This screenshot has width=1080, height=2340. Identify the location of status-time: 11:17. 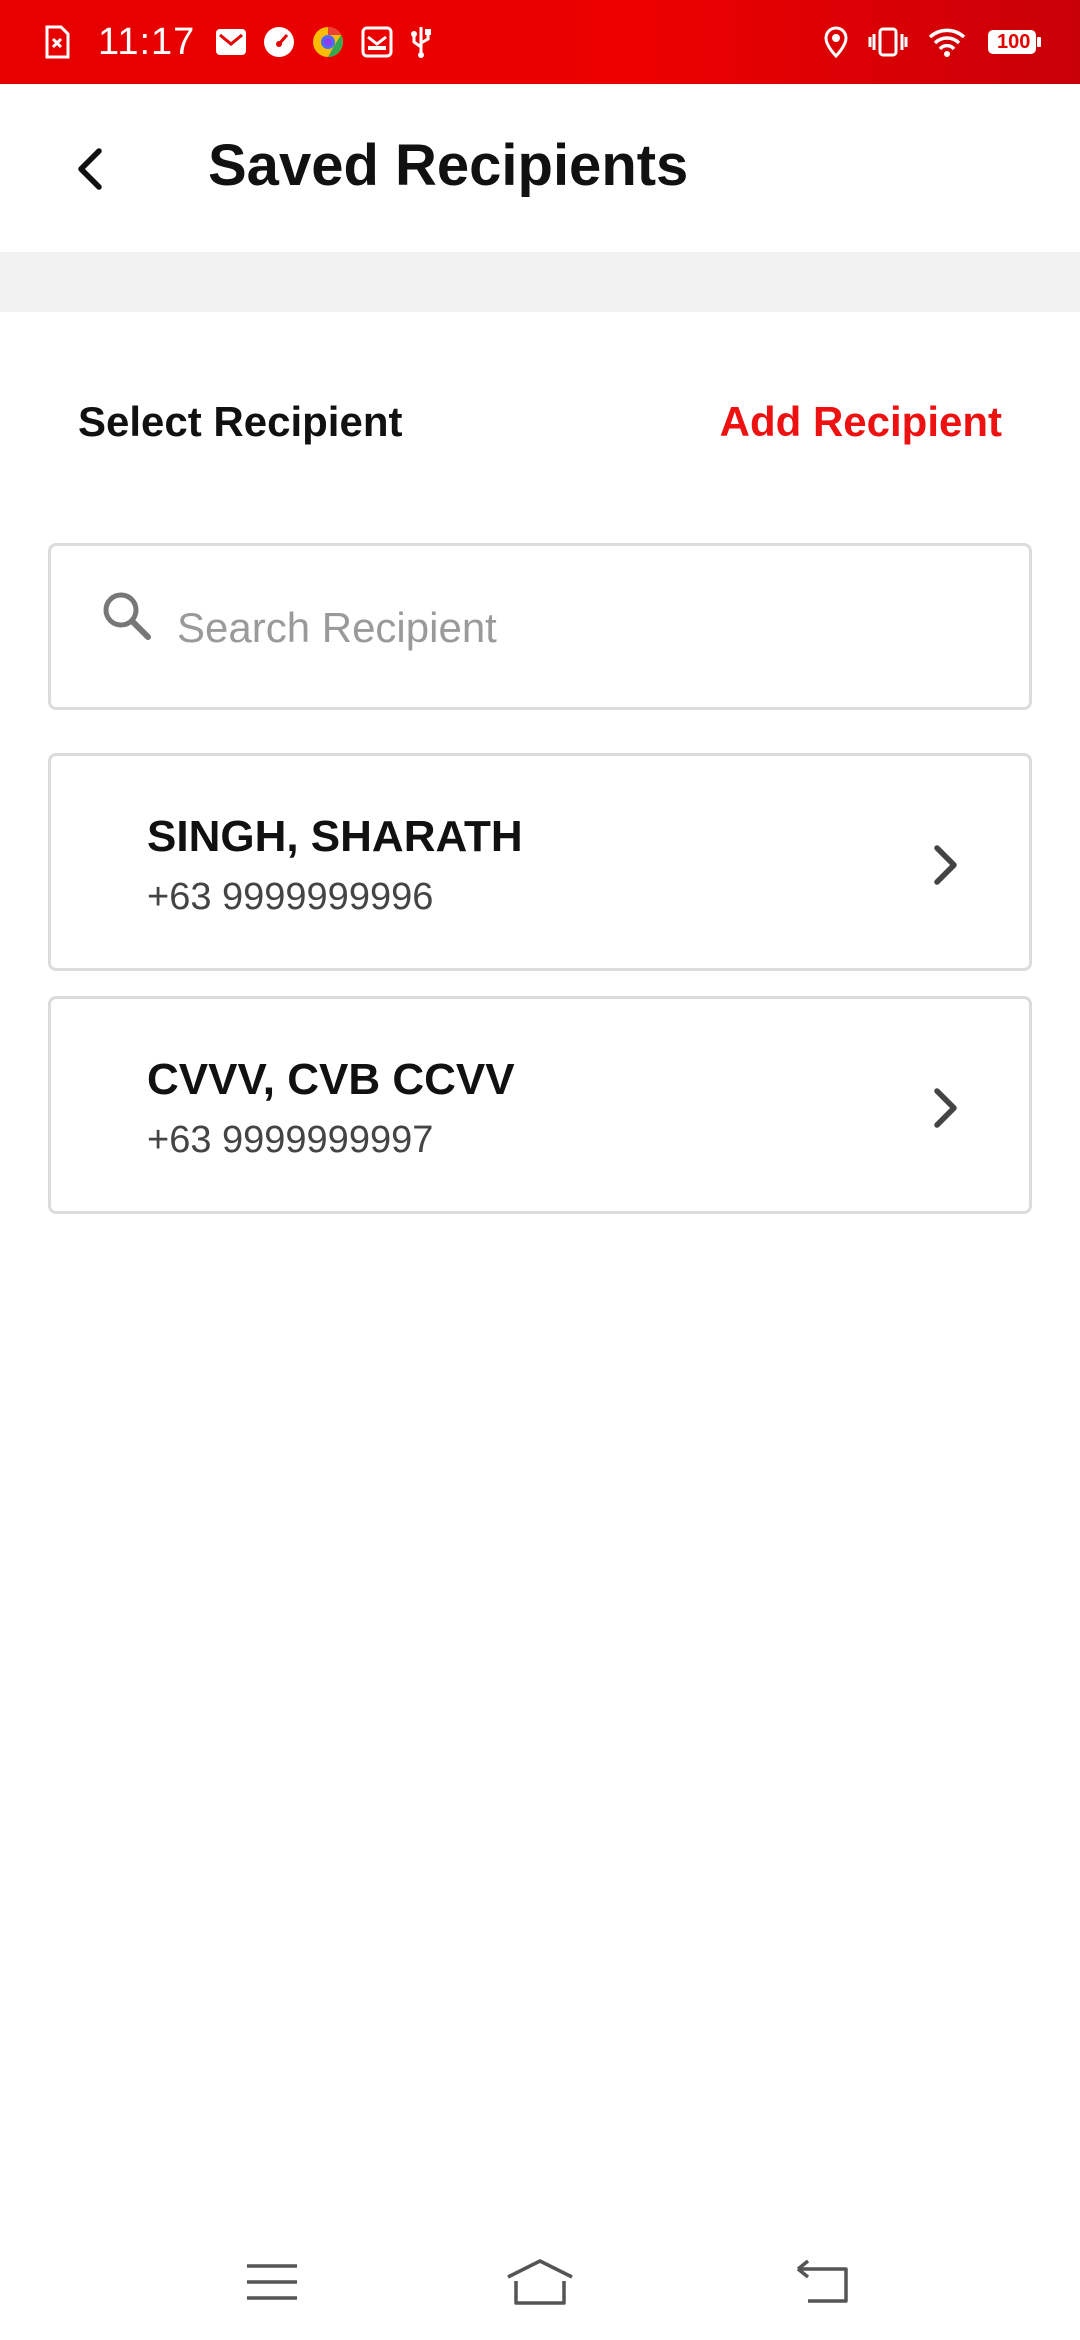
(147, 41).